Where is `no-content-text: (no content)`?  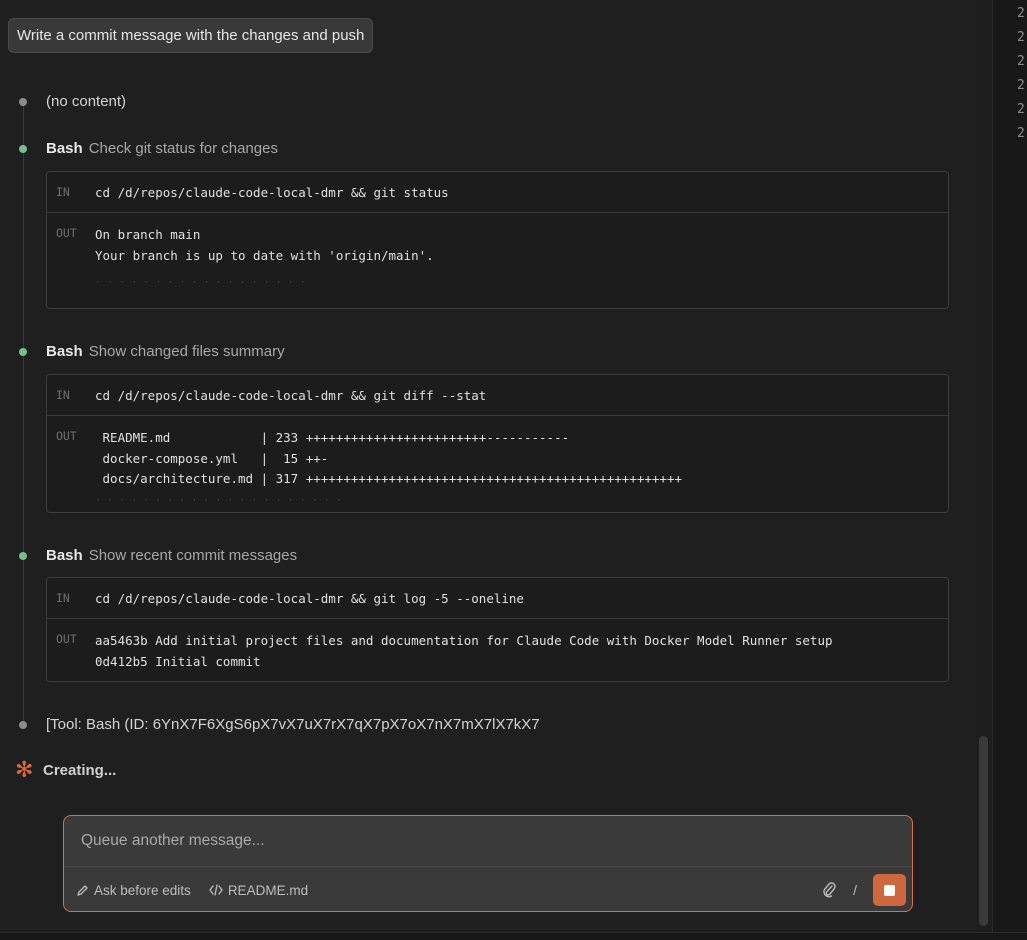 no-content-text: (no content) is located at coordinates (86, 101).